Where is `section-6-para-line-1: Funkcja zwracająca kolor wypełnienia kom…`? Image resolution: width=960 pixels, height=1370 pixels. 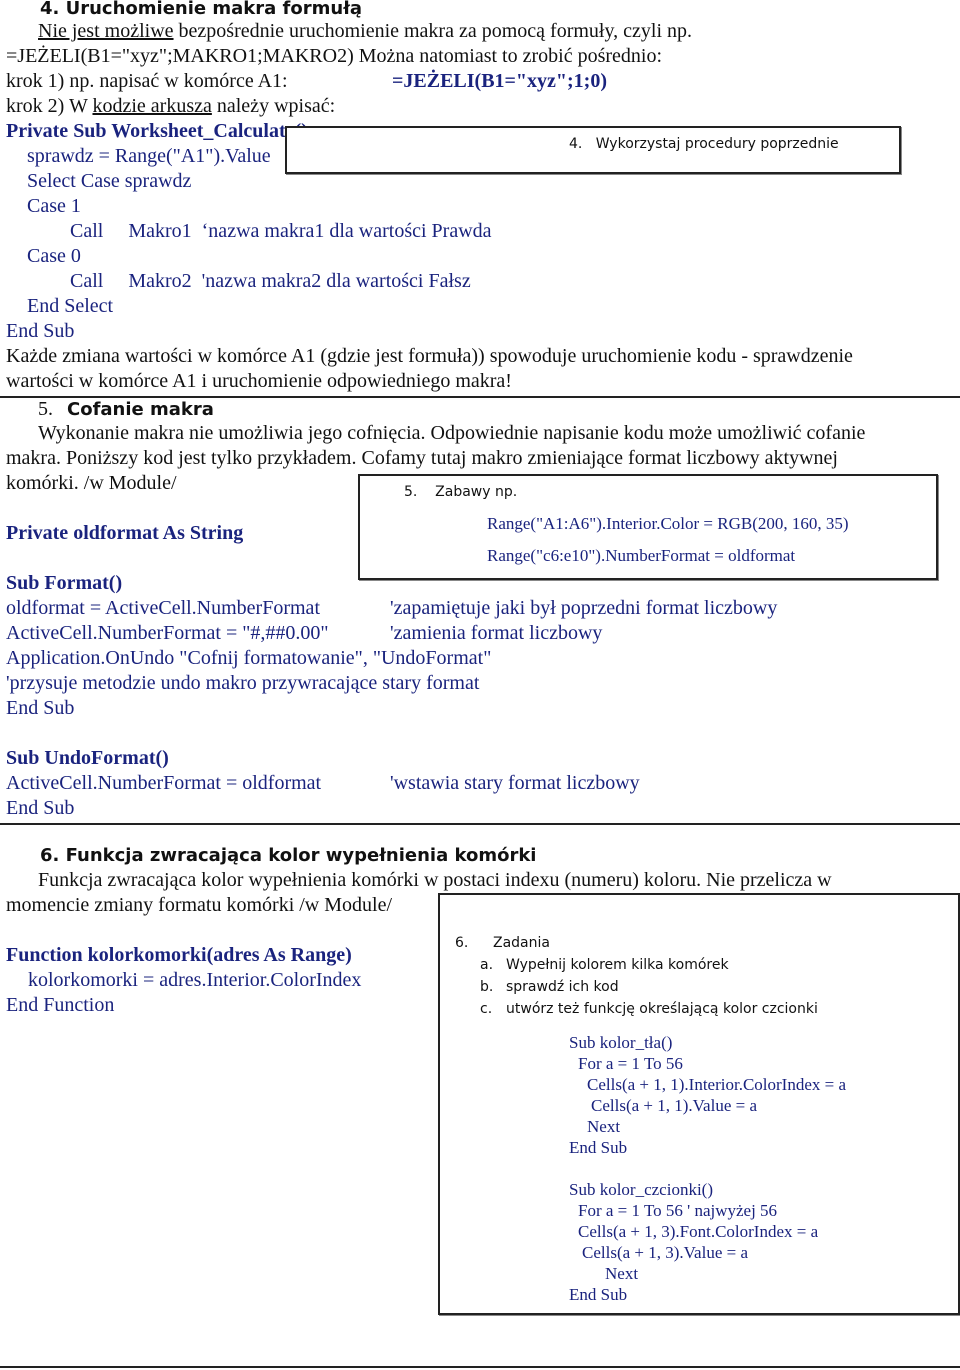 section-6-para-line-1: Funkcja zwracająca kolor wypełnienia kom… is located at coordinates (435, 880).